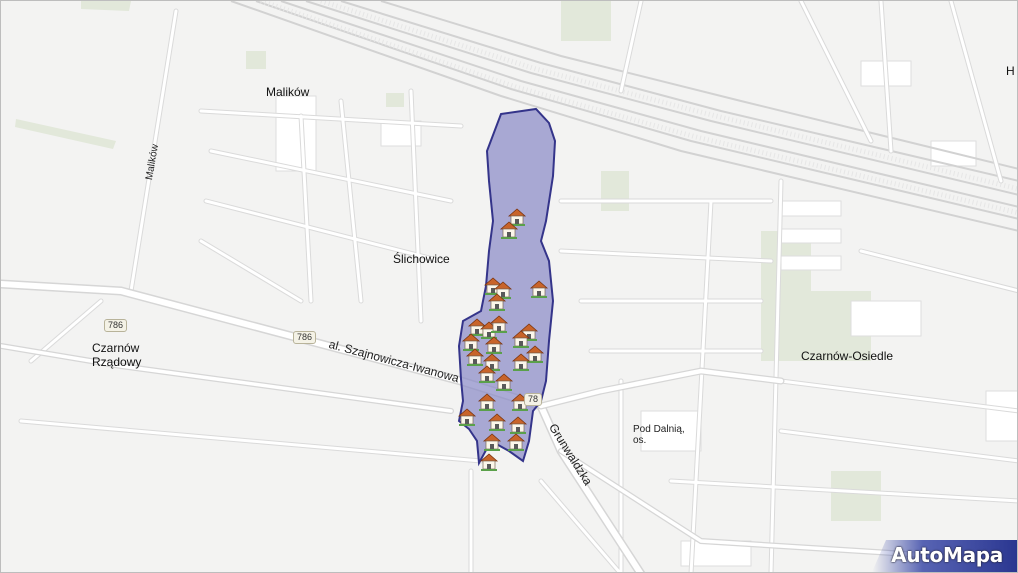 Image resolution: width=1018 pixels, height=573 pixels. What do you see at coordinates (533, 399) in the screenshot?
I see `route-shield-78: 78` at bounding box center [533, 399].